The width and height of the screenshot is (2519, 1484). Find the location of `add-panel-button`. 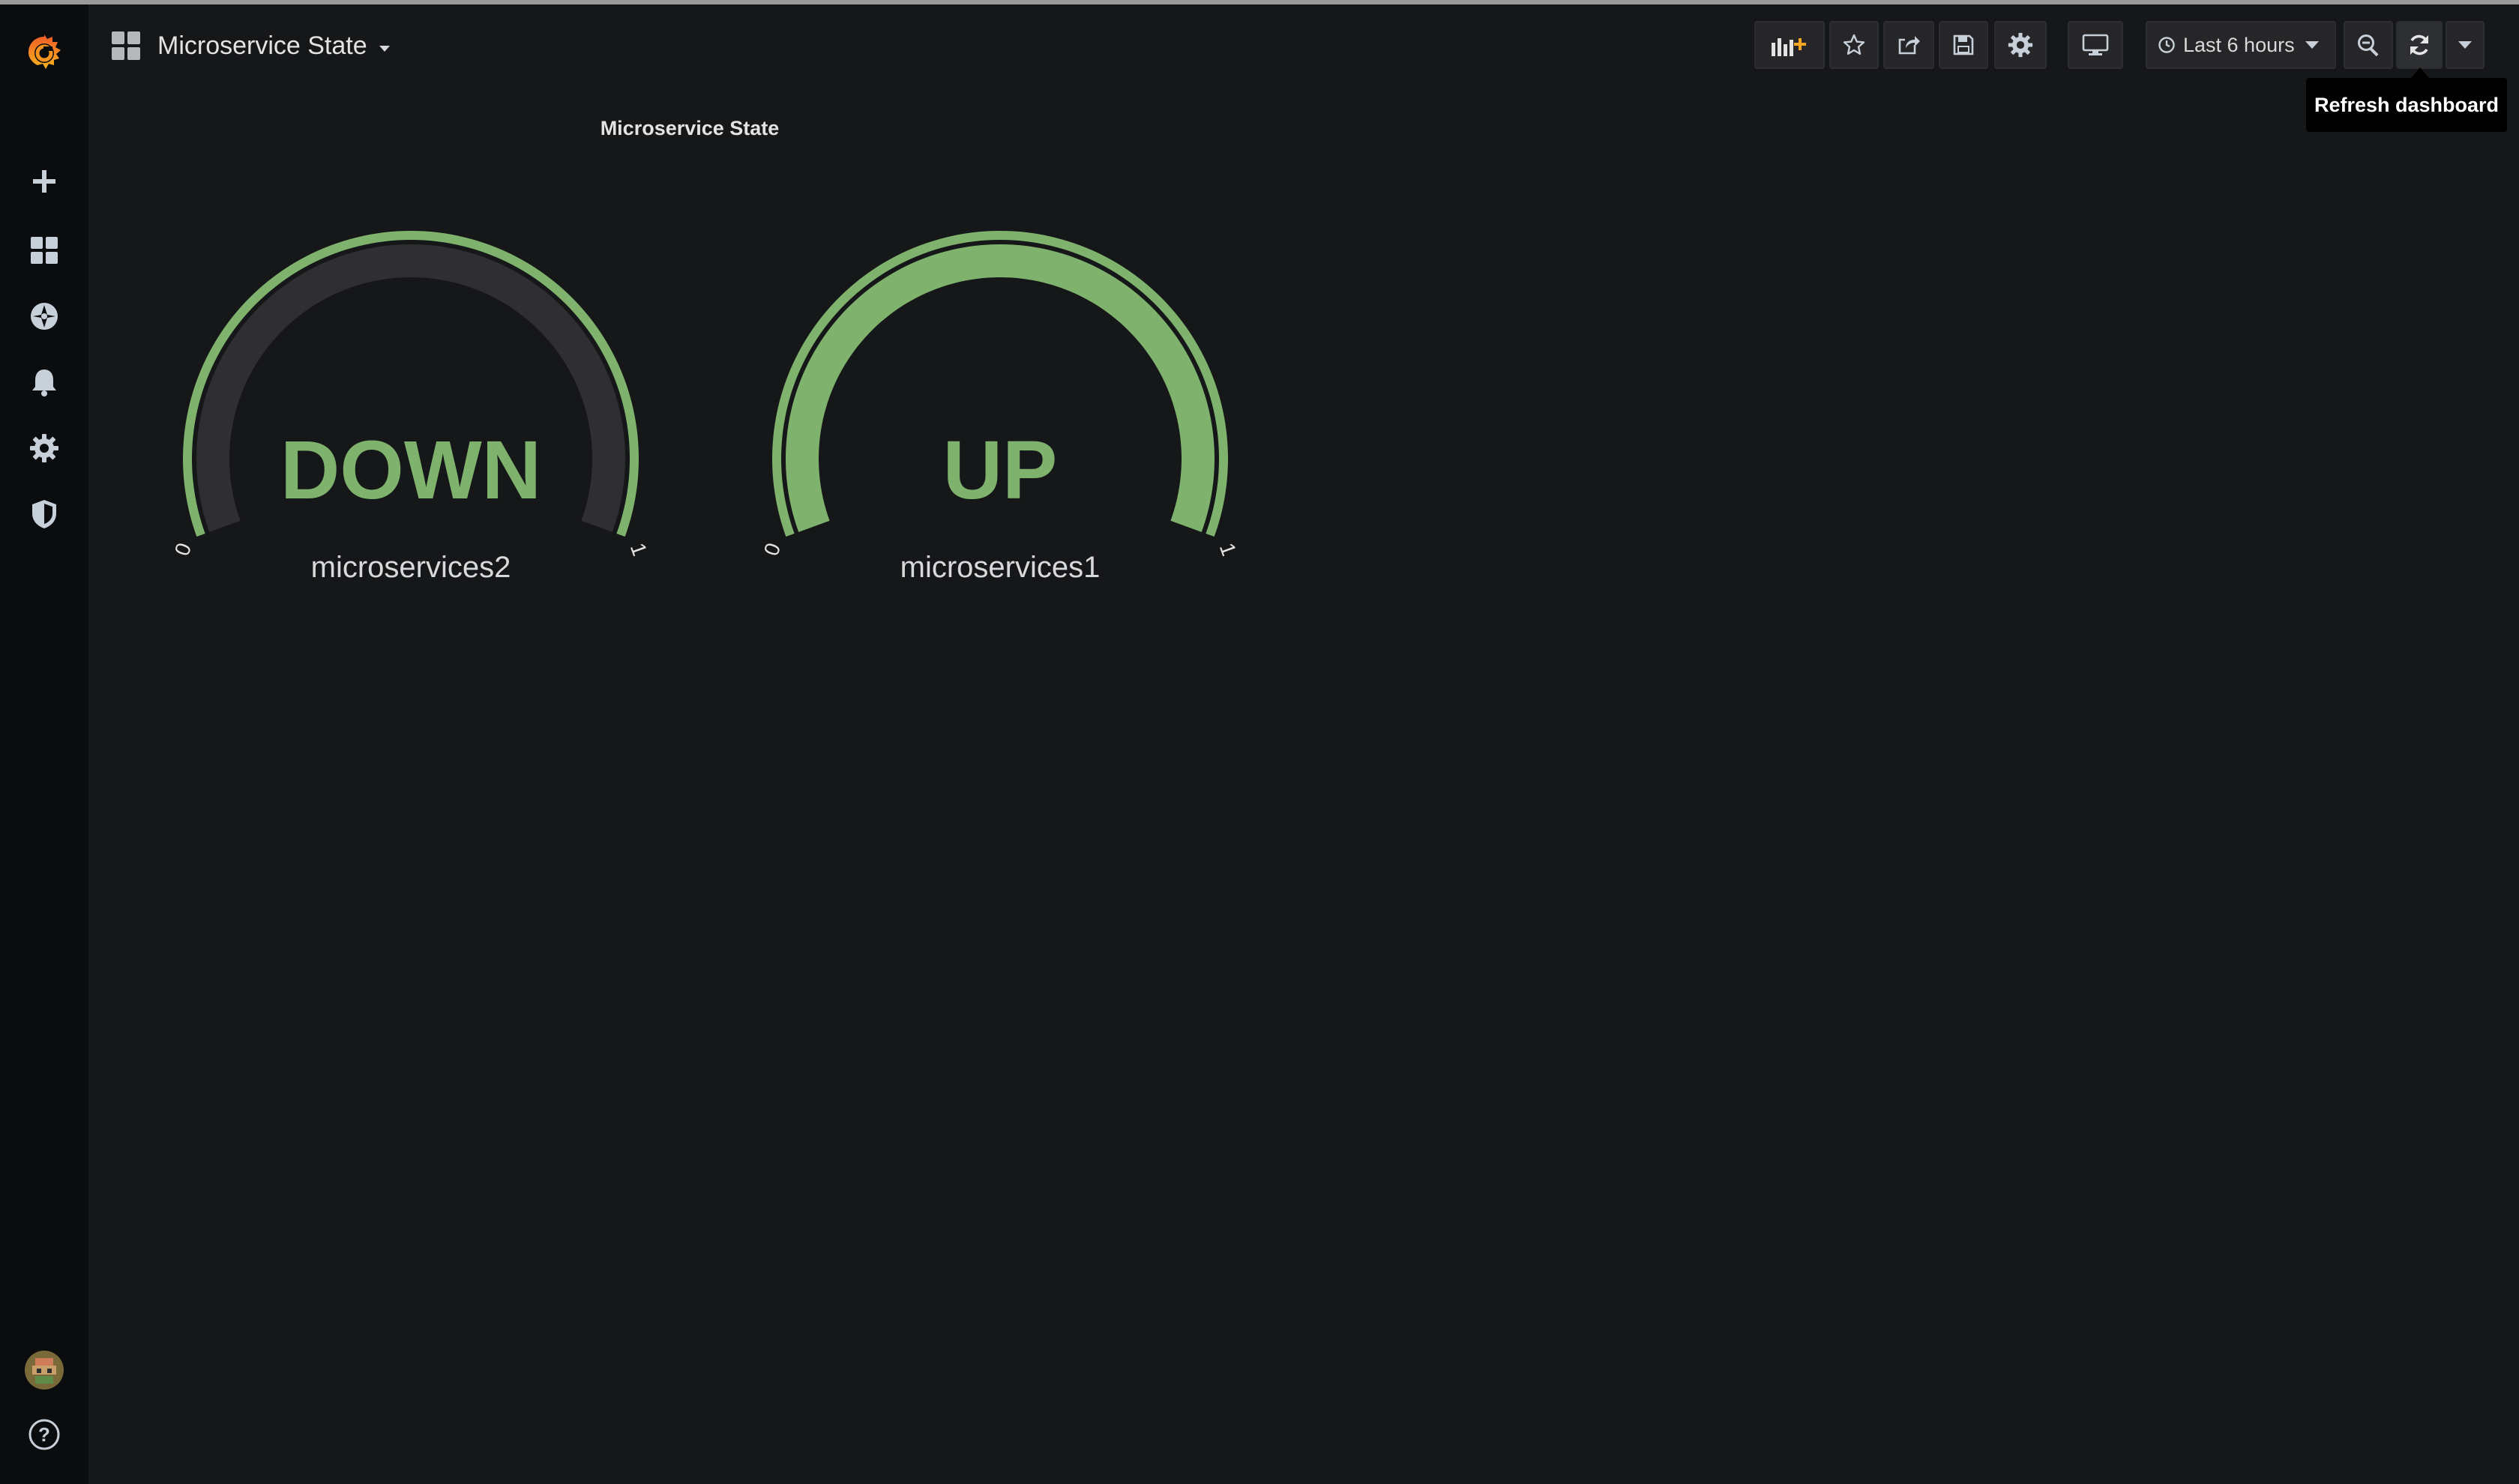

add-panel-button is located at coordinates (1789, 45).